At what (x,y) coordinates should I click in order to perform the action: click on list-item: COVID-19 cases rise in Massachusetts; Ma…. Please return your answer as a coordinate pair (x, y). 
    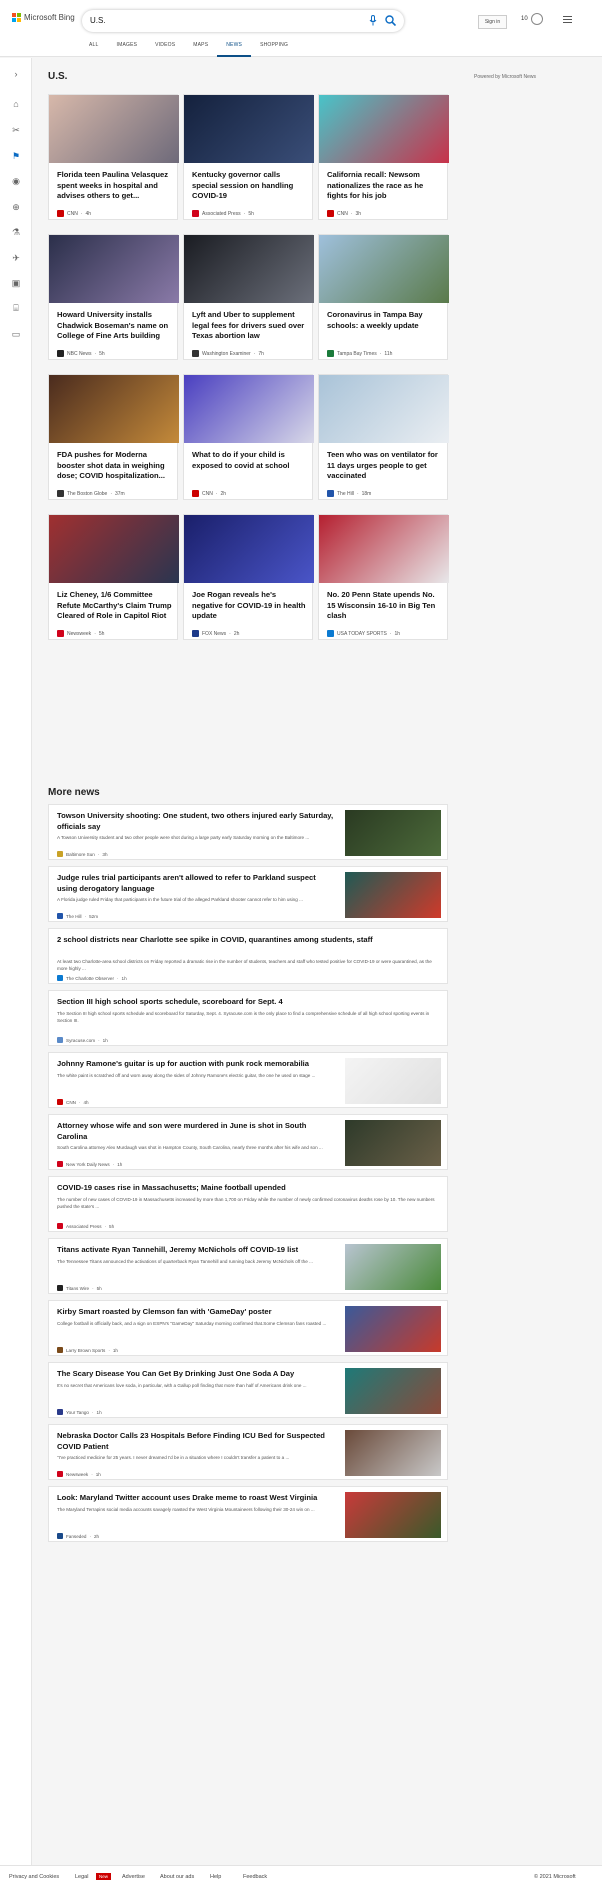
    Looking at the image, I should click on (248, 1204).